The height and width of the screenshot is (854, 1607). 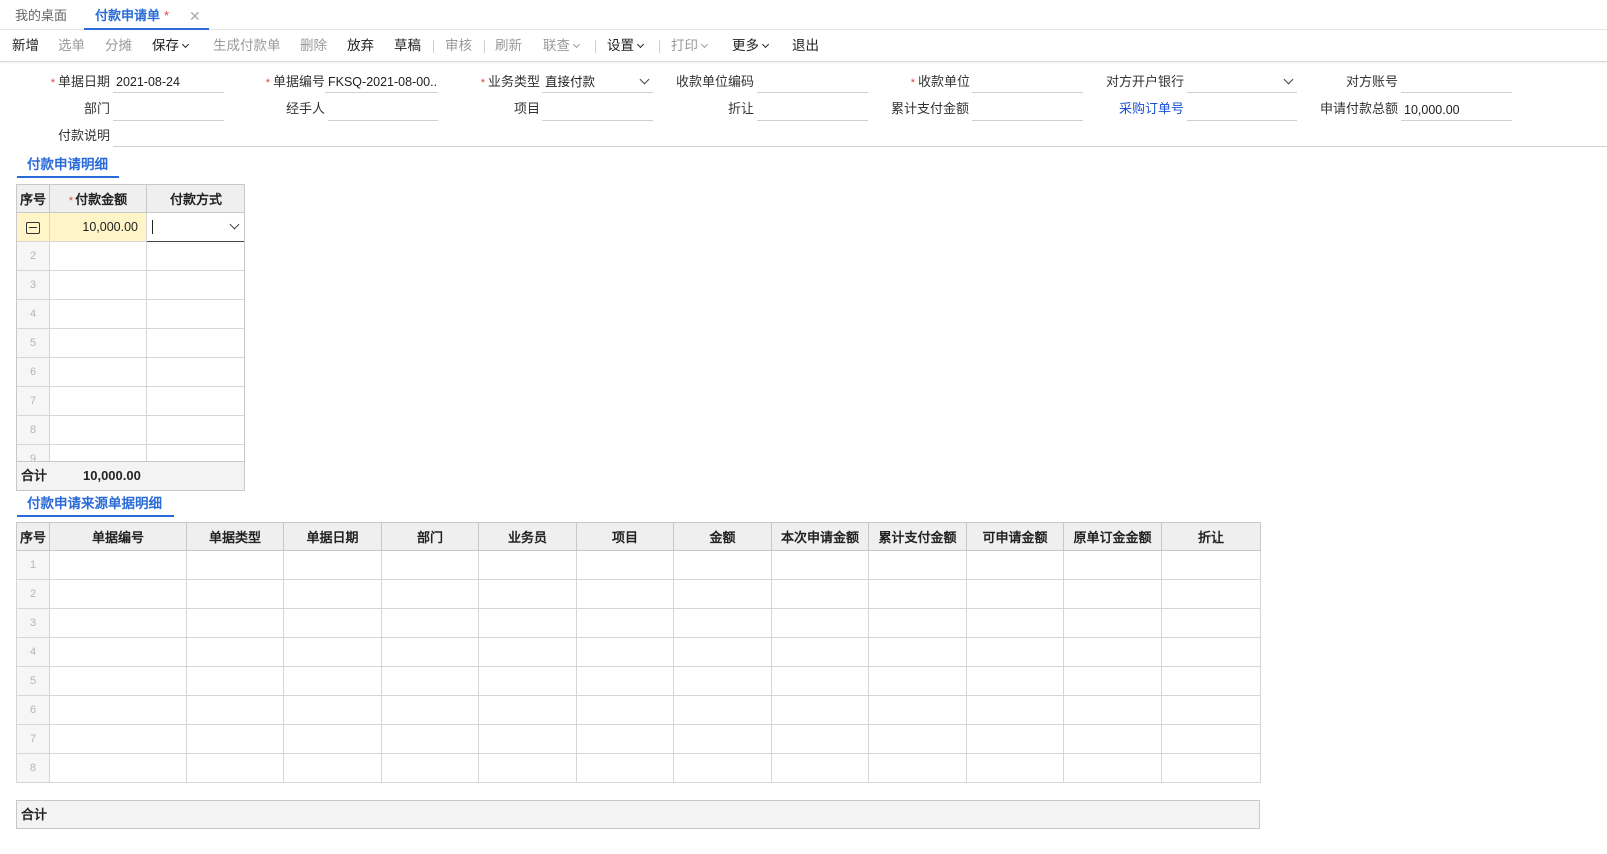 I want to click on split-button: 分摊, so click(x=118, y=46).